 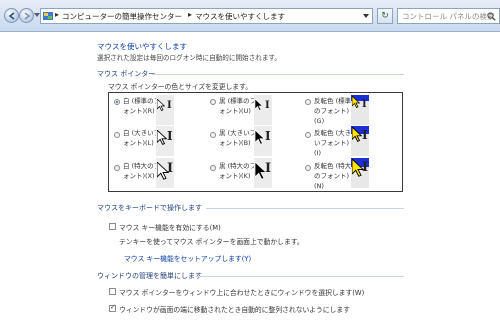 I want to click on search-placeholder: コントロール パネルの検索, so click(x=448, y=16).